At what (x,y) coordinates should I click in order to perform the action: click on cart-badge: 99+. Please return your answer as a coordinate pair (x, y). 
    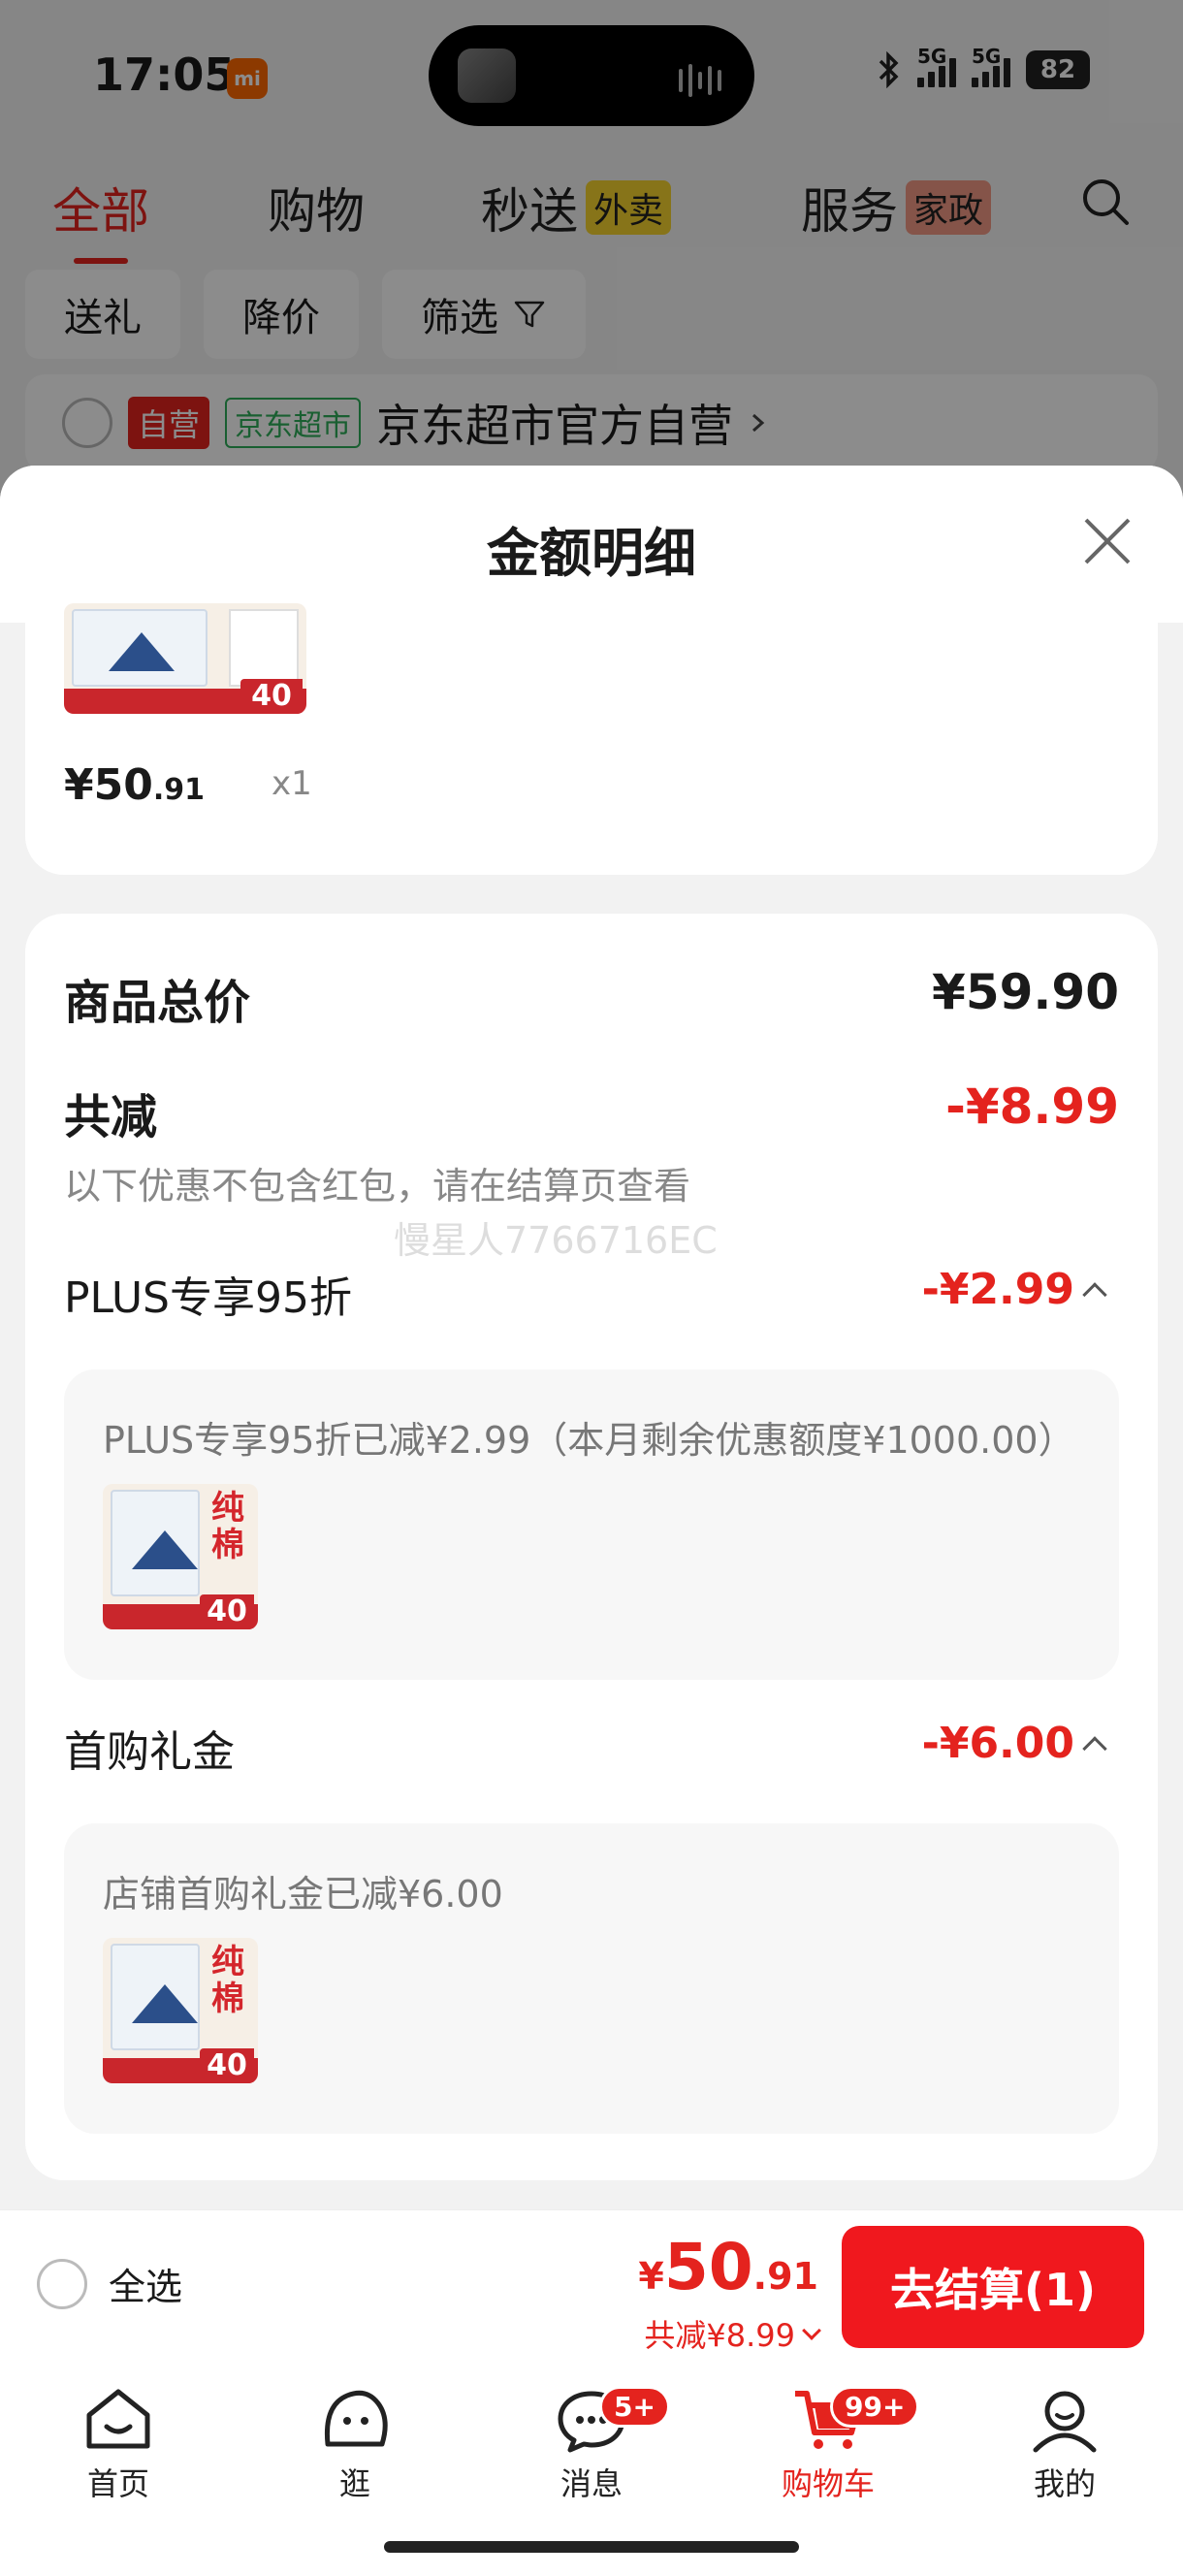
    Looking at the image, I should click on (875, 2407).